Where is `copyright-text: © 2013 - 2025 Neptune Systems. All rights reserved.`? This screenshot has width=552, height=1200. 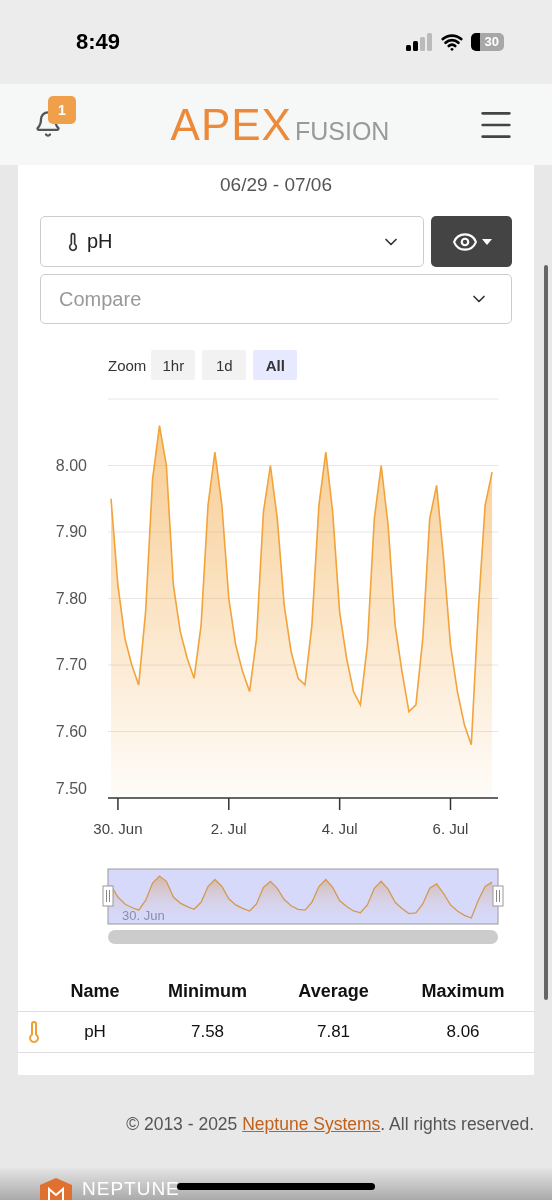
copyright-text: © 2013 - 2025 Neptune Systems. All rights reserved. is located at coordinates (329, 1124).